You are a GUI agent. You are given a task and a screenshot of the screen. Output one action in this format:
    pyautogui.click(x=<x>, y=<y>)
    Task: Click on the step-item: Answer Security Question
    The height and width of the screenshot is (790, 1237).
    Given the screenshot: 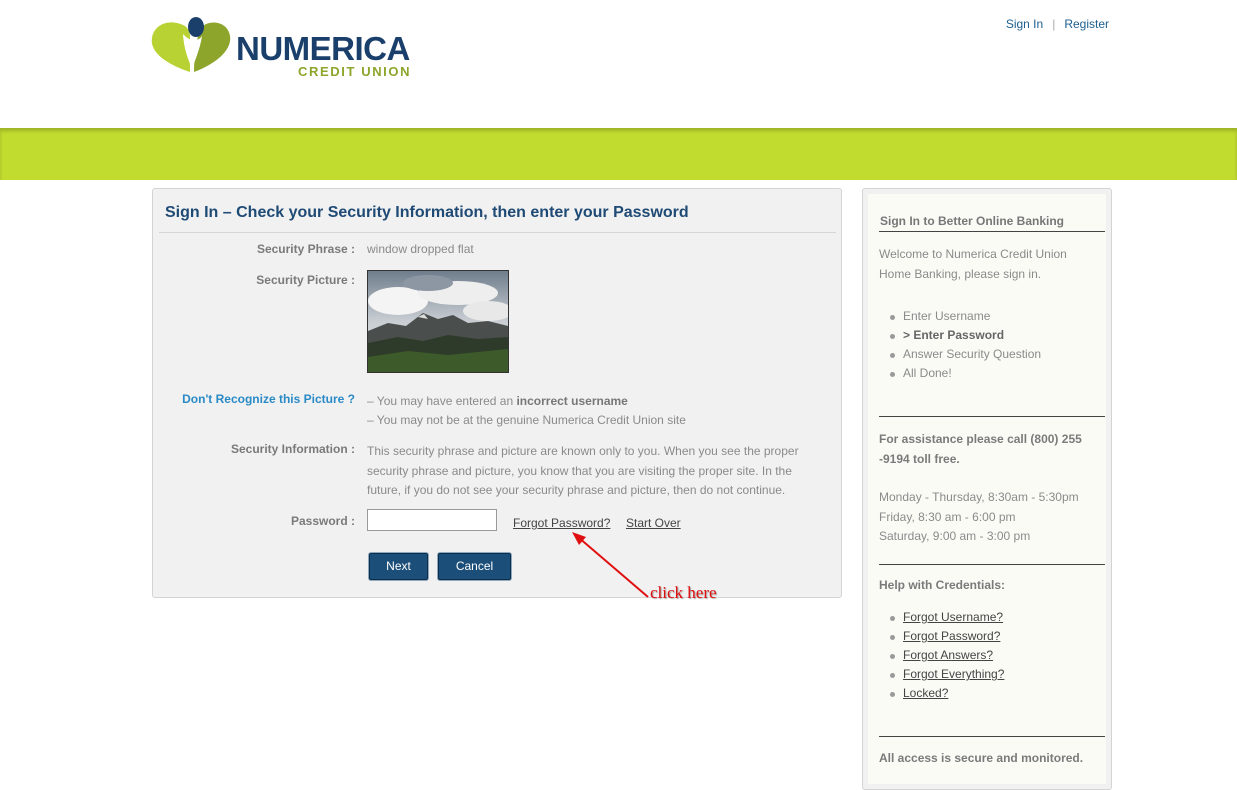 What is the action you would take?
    pyautogui.click(x=965, y=354)
    